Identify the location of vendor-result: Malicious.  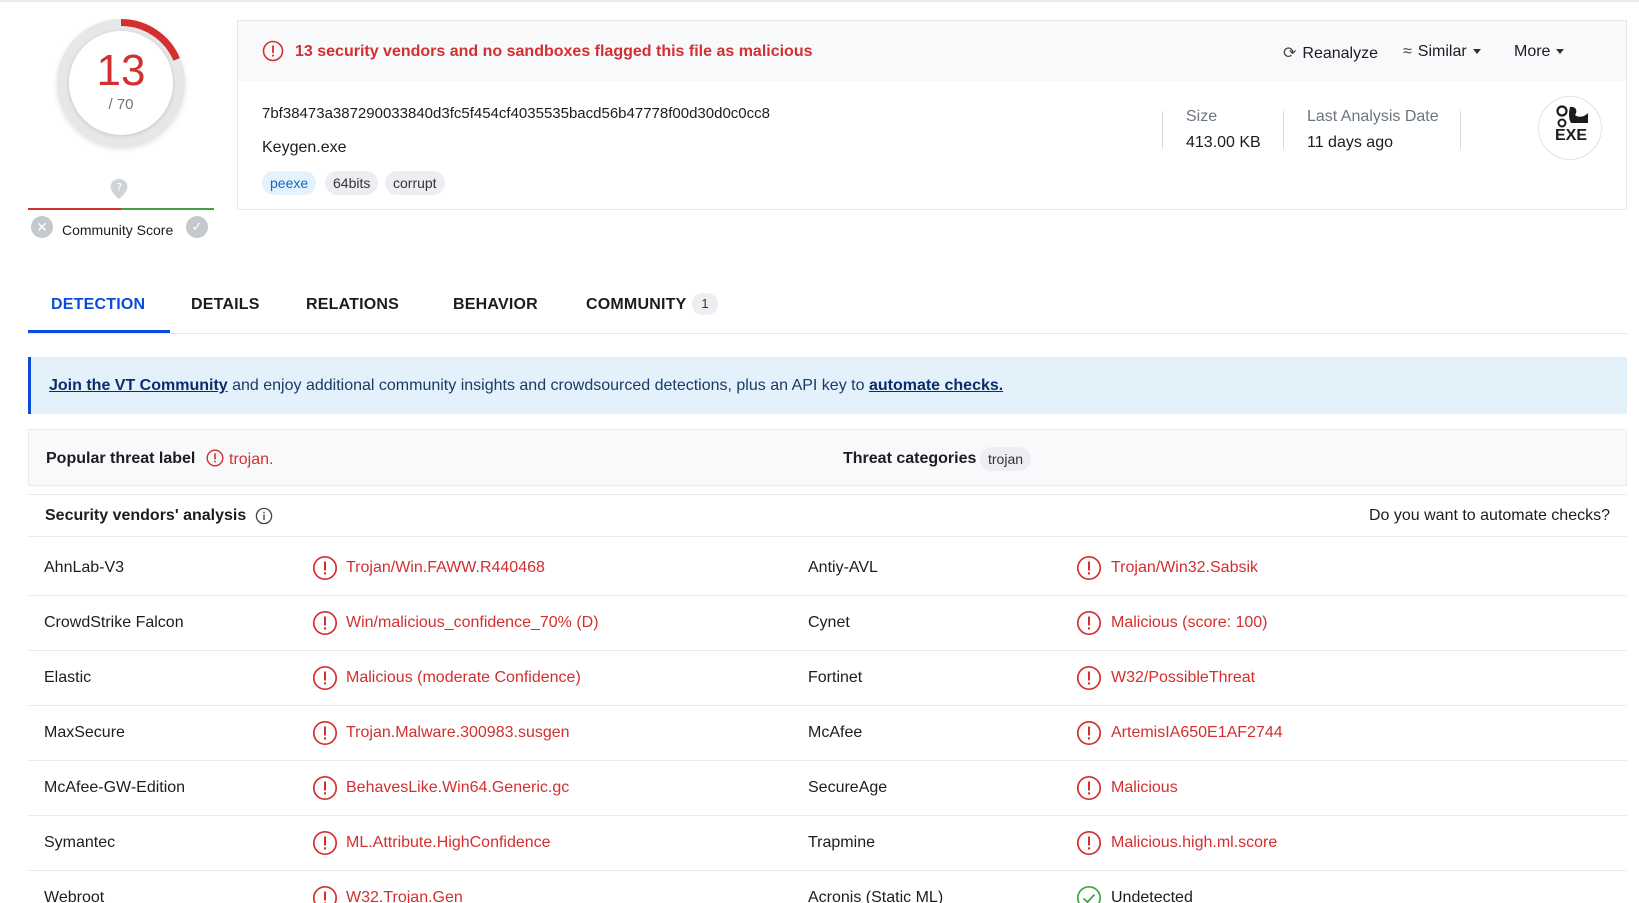
(1144, 787).